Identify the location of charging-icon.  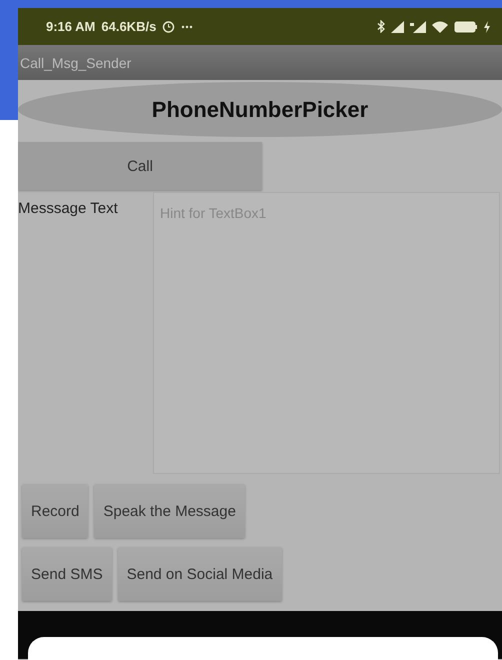
(487, 26).